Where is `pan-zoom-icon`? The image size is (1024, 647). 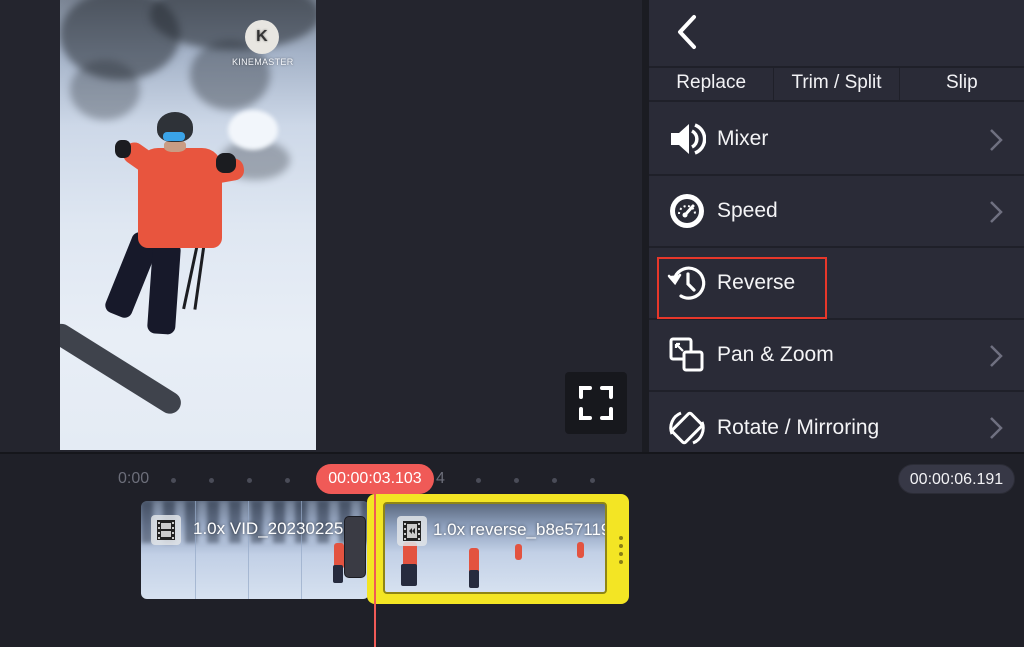
pan-zoom-icon is located at coordinates (687, 355).